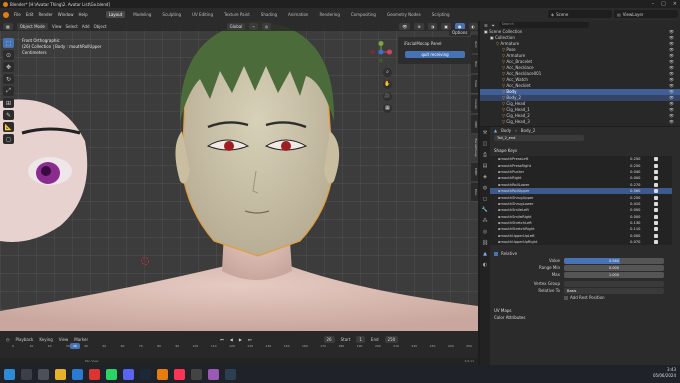 The height and width of the screenshot is (383, 680). I want to click on premiere-icon, so click(213, 374).